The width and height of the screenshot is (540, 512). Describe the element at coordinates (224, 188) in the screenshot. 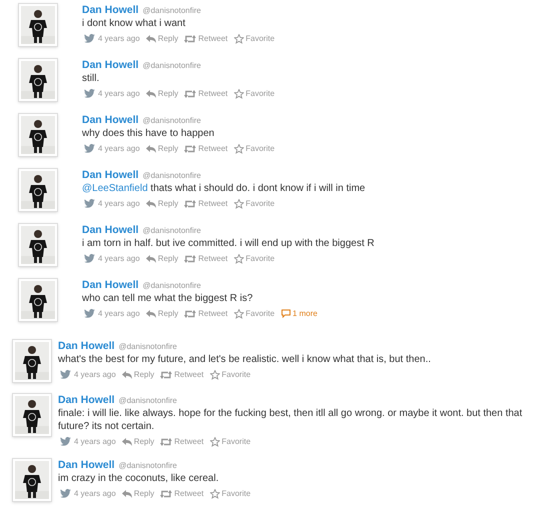

I see `tweet-text: @LeeStanfield thats what i should do. i dont know if i will in time` at that location.